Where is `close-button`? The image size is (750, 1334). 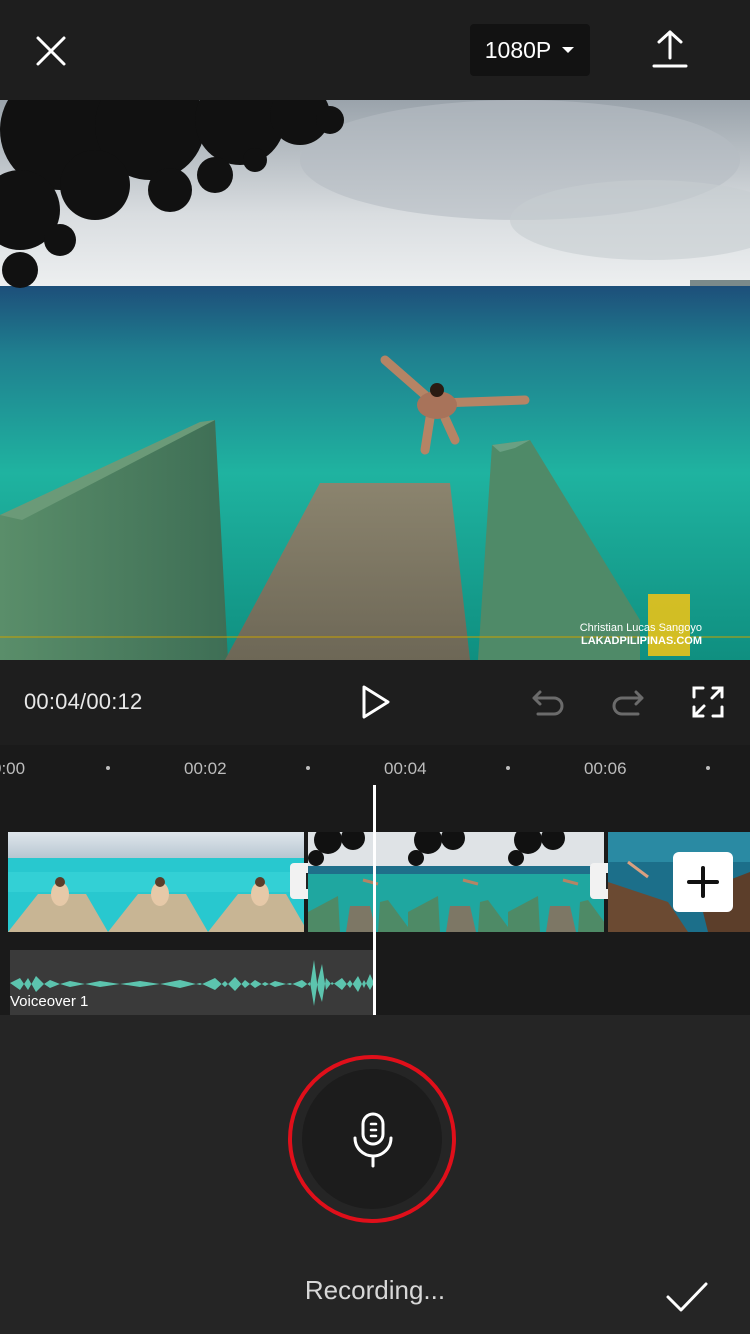
close-button is located at coordinates (51, 51).